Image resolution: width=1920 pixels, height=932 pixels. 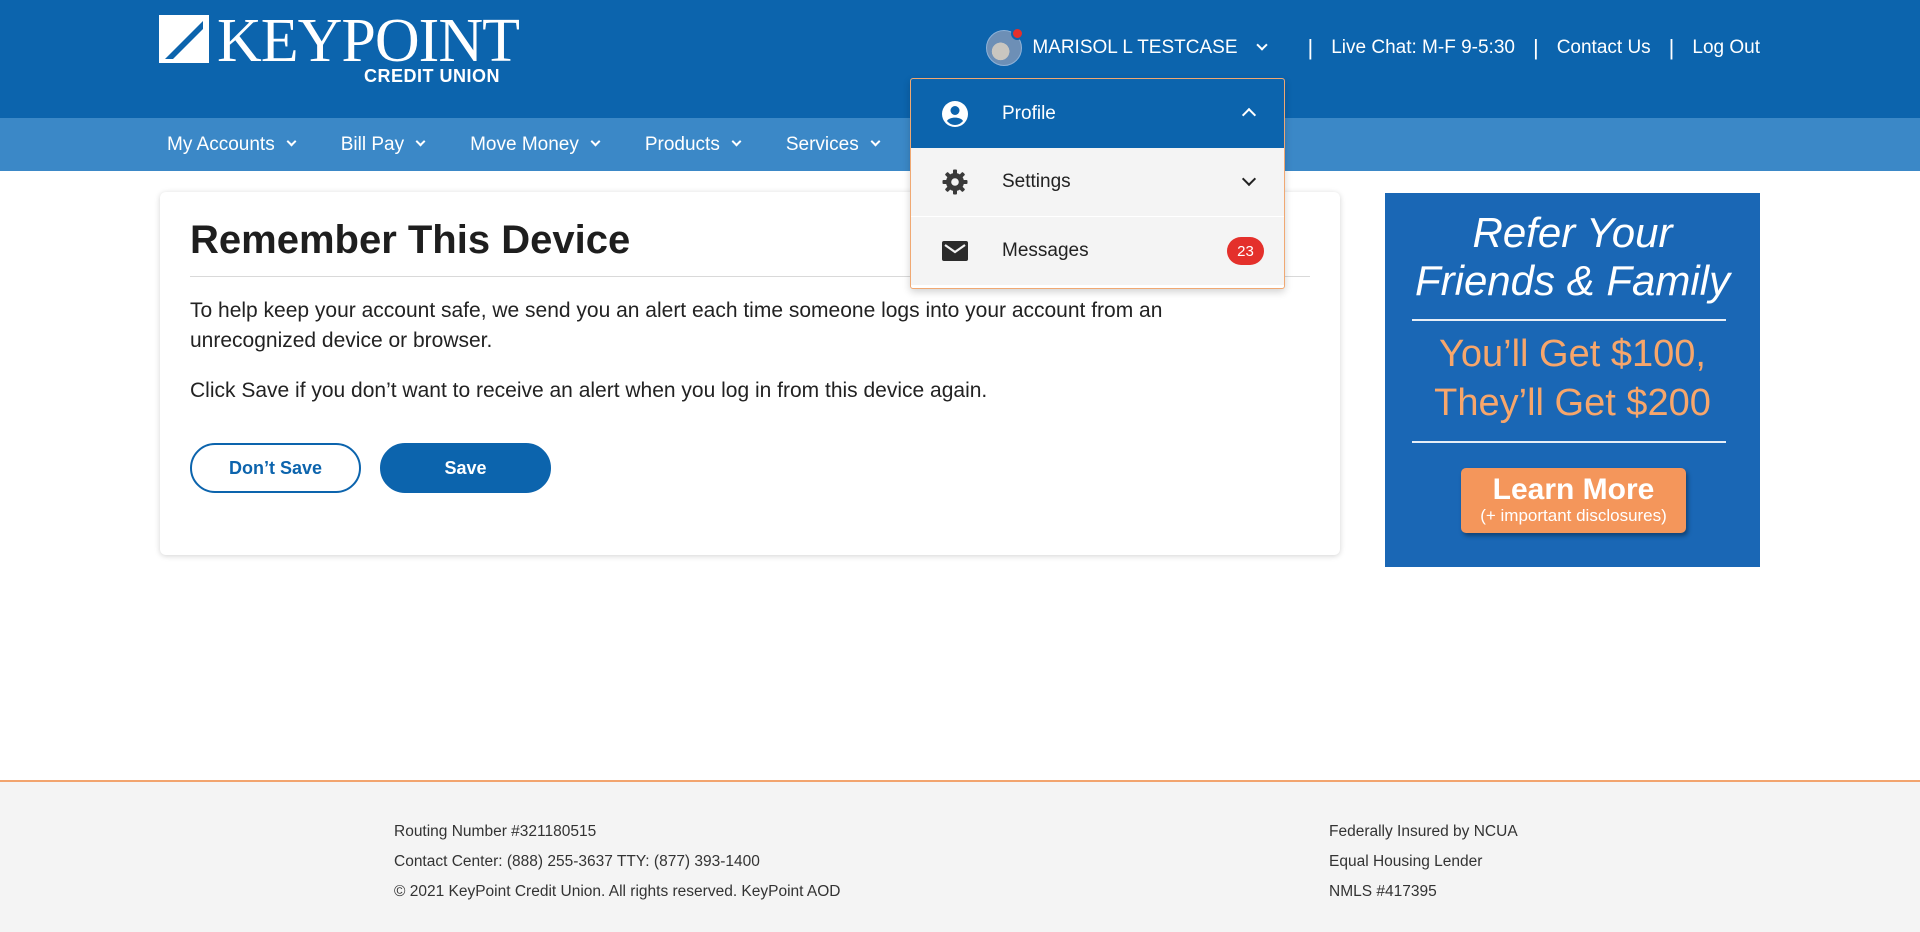 I want to click on nav-item-move-money: Move Money, so click(x=535, y=144).